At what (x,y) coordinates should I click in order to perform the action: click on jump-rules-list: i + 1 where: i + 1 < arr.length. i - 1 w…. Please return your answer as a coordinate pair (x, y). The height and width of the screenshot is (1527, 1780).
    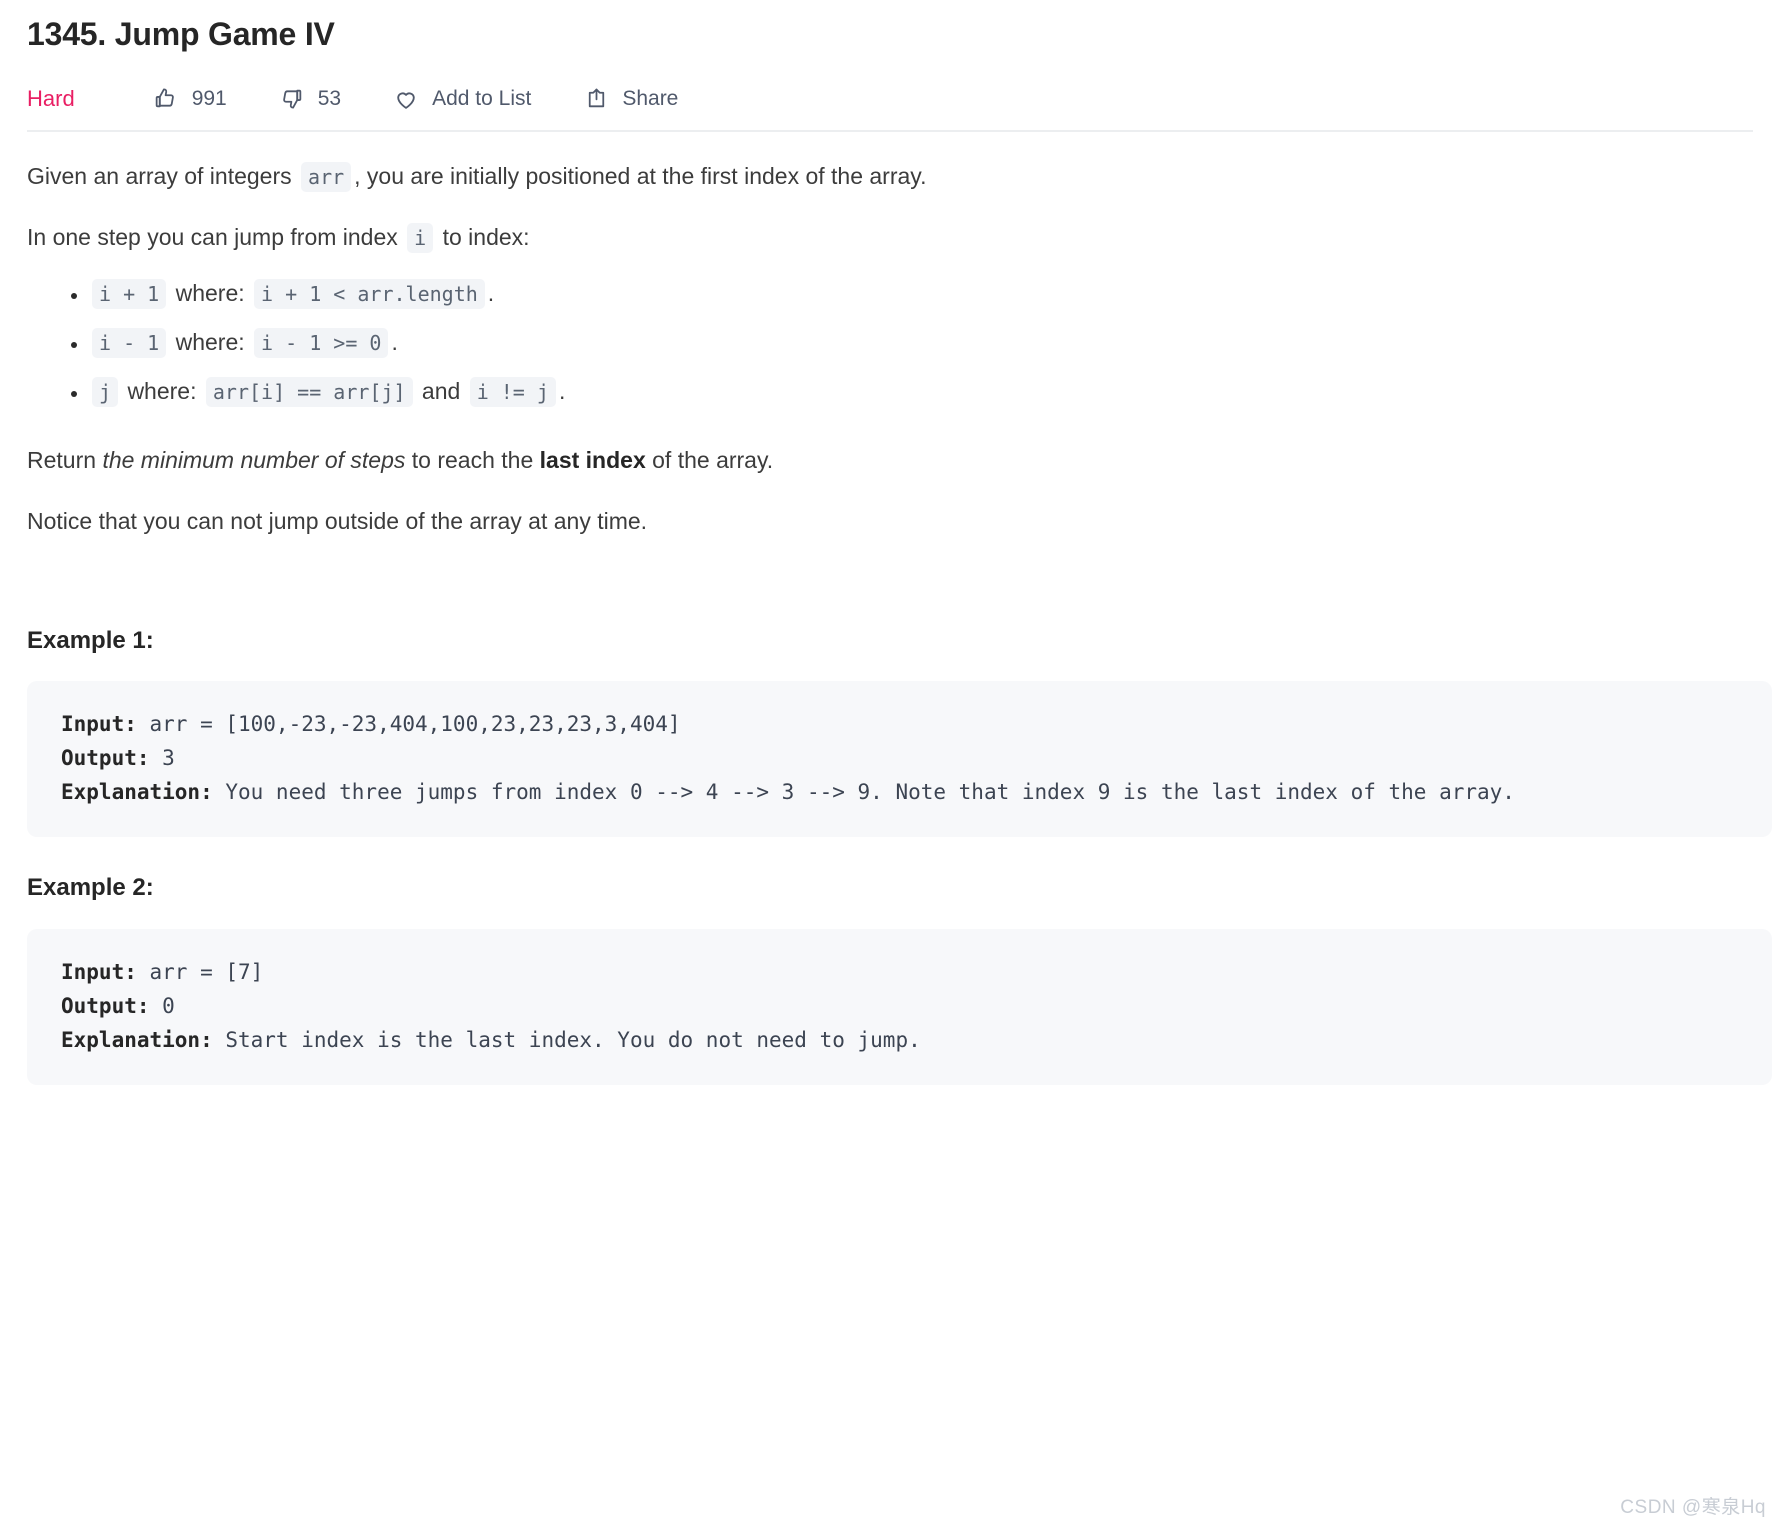
    Looking at the image, I should click on (890, 342).